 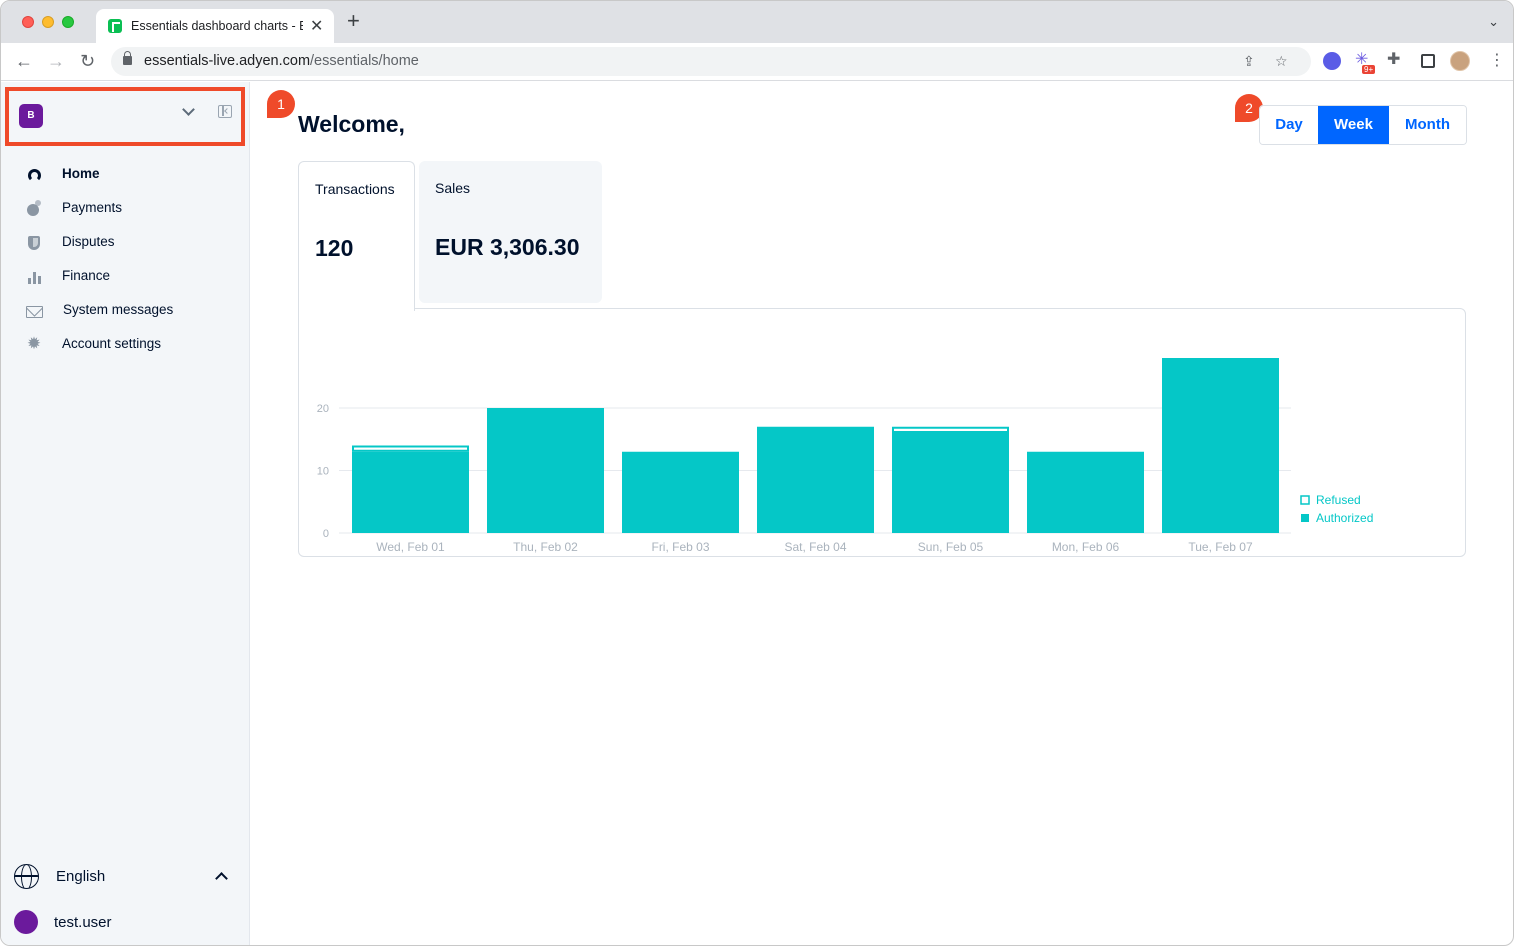 What do you see at coordinates (1427, 125) in the screenshot?
I see `period-month-button: Month` at bounding box center [1427, 125].